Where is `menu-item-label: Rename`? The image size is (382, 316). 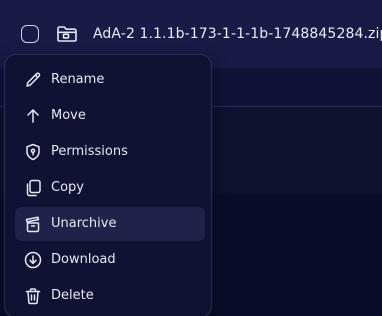
menu-item-label: Rename is located at coordinates (78, 79).